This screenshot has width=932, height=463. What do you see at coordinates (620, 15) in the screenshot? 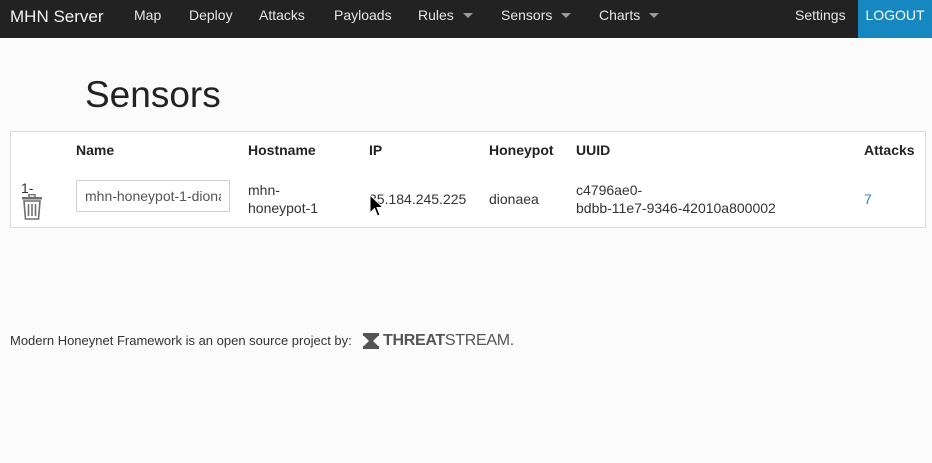
I see `nav-charts-label: Charts` at bounding box center [620, 15].